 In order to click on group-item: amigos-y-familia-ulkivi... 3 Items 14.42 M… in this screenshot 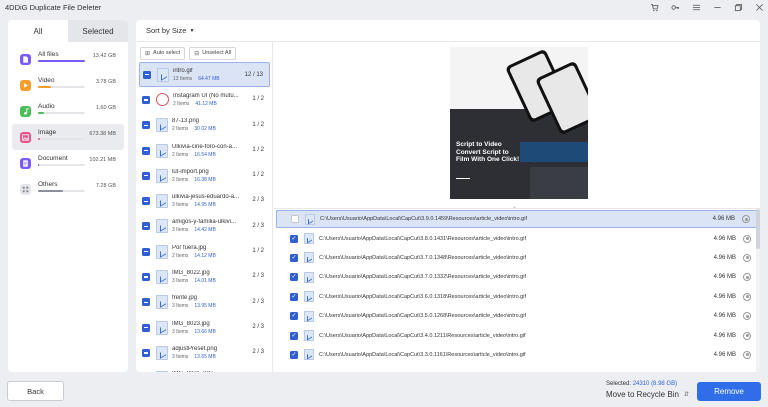, I will do `click(204, 226)`.